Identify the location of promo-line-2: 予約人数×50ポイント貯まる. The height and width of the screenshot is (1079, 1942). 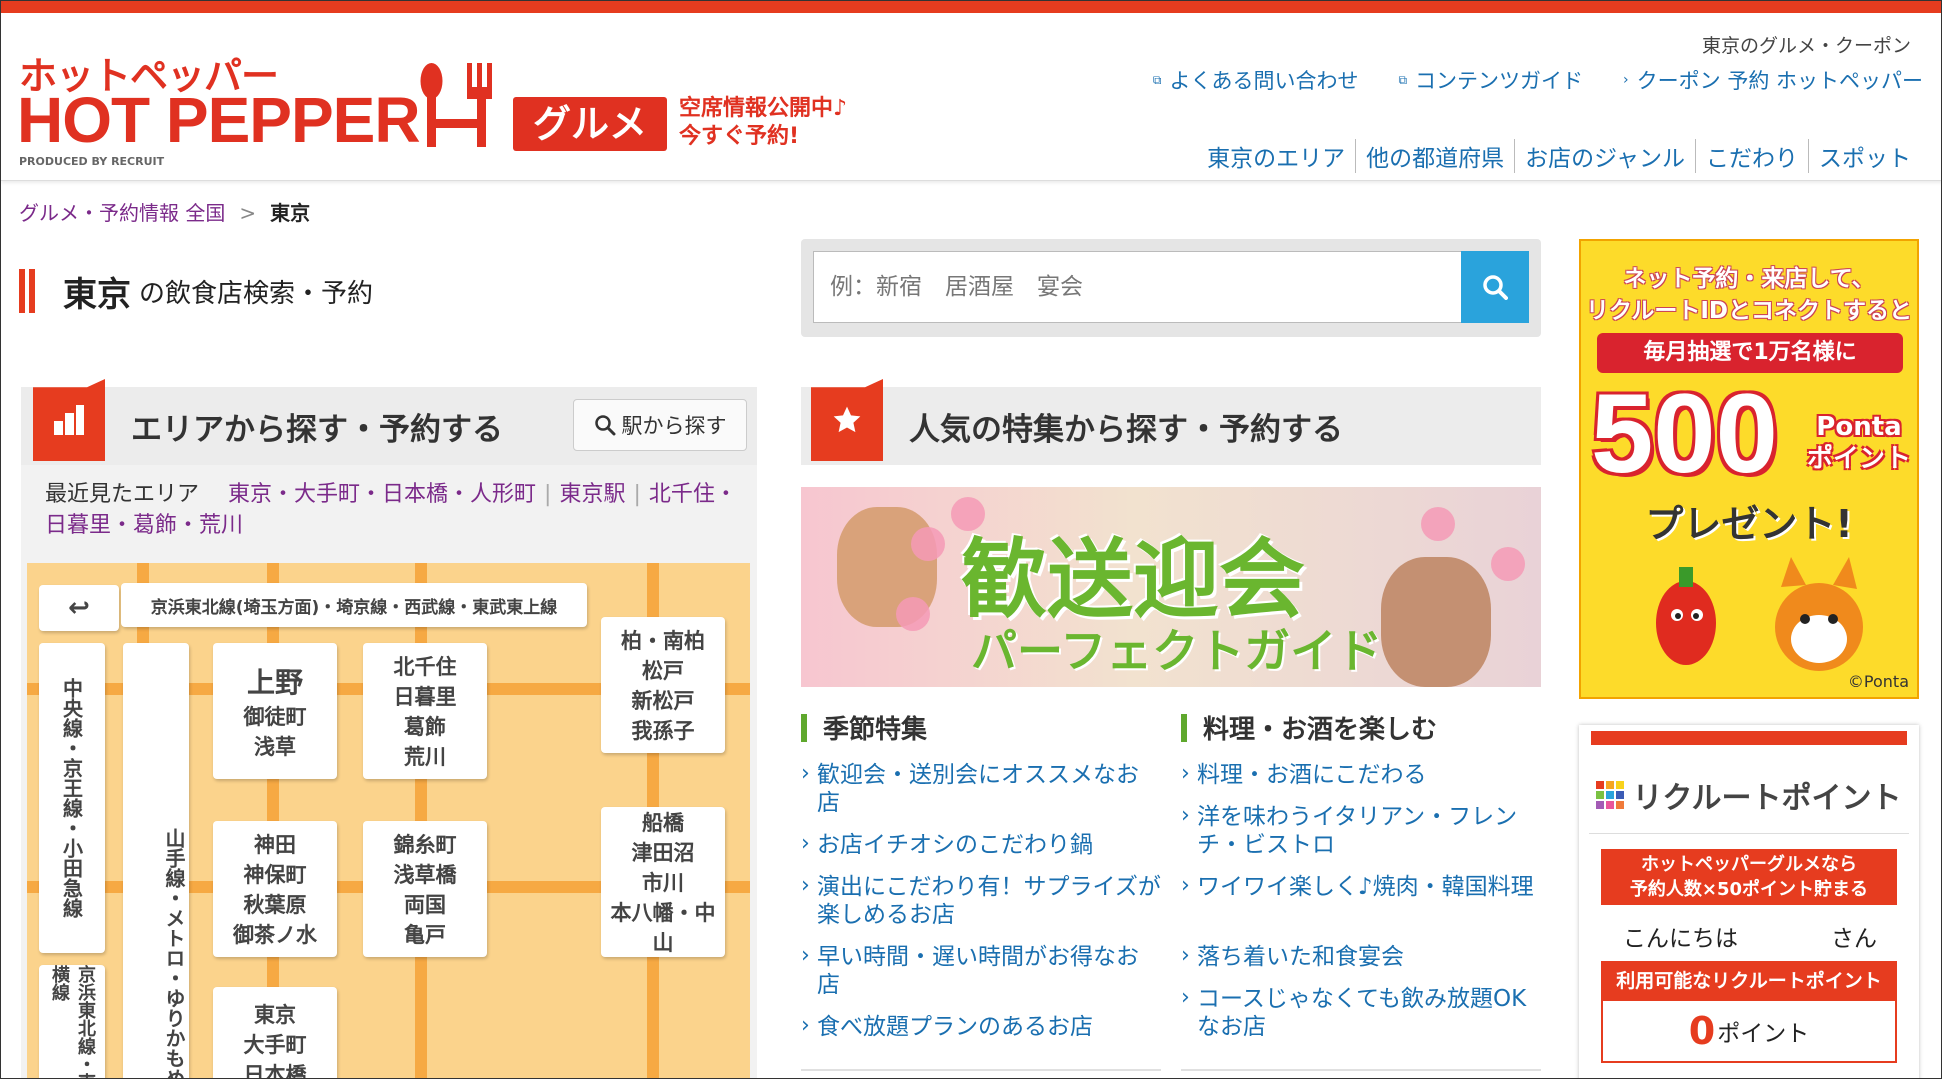
(1749, 889).